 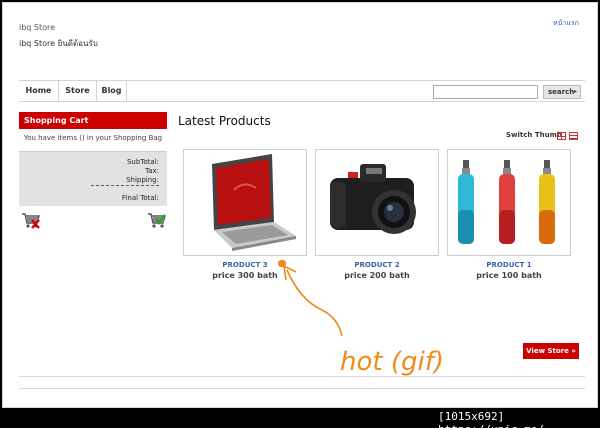 What do you see at coordinates (93, 178) in the screenshot?
I see `cart-totals: SubTotal: Tax: Shipping: Final Total:` at bounding box center [93, 178].